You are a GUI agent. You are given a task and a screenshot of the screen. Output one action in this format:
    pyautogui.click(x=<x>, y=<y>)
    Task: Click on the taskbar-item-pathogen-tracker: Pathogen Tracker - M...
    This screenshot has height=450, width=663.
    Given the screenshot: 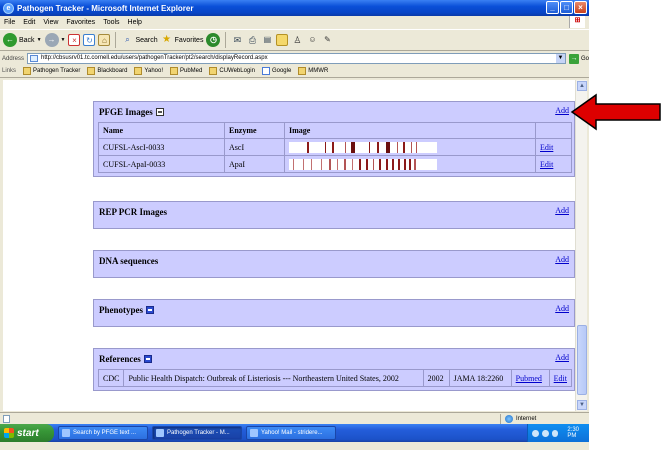 What is the action you would take?
    pyautogui.click(x=197, y=433)
    